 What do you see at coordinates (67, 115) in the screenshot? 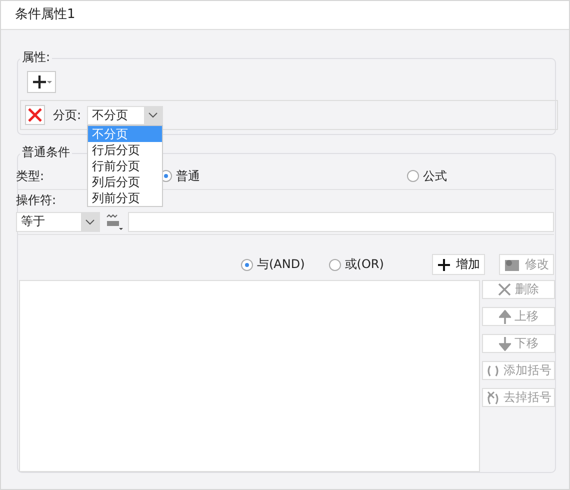
I see `field-label: 分页:` at bounding box center [67, 115].